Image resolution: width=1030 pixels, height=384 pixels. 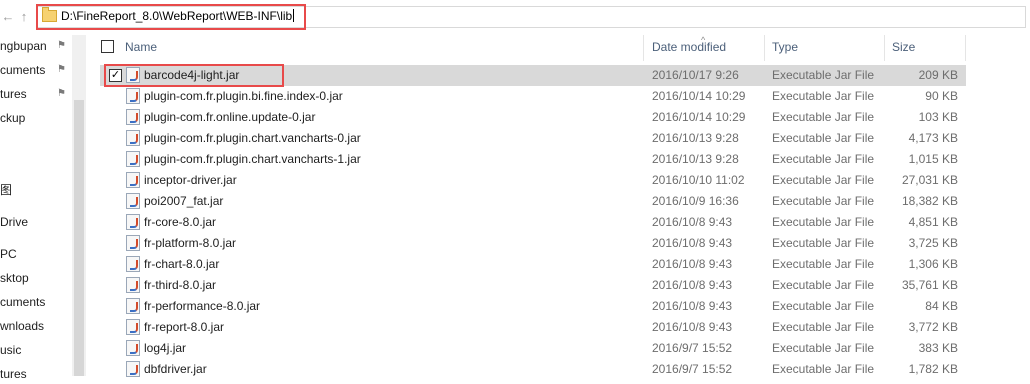 I want to click on file-name: fr-report-8.0.jar, so click(x=184, y=327).